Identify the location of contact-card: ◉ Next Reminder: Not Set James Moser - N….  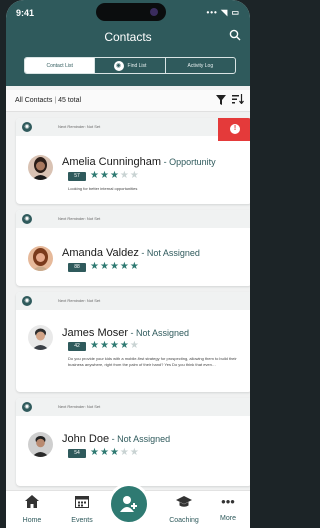
(133, 342).